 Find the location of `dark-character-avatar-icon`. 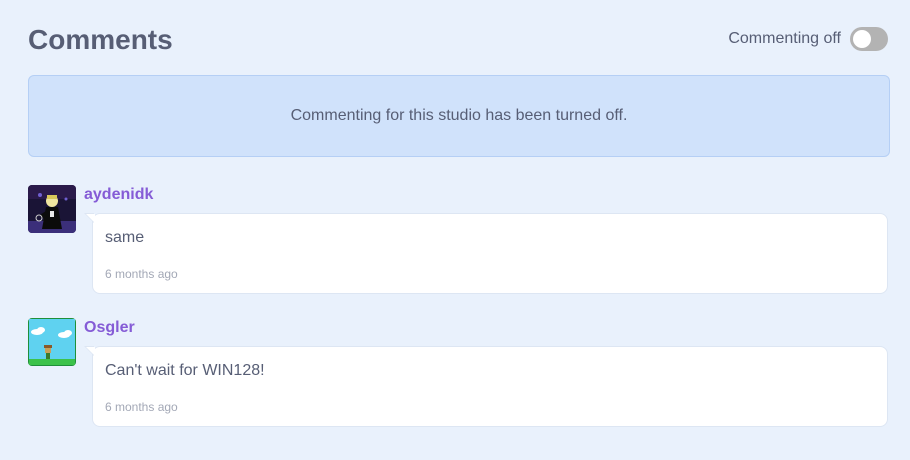

dark-character-avatar-icon is located at coordinates (52, 209).